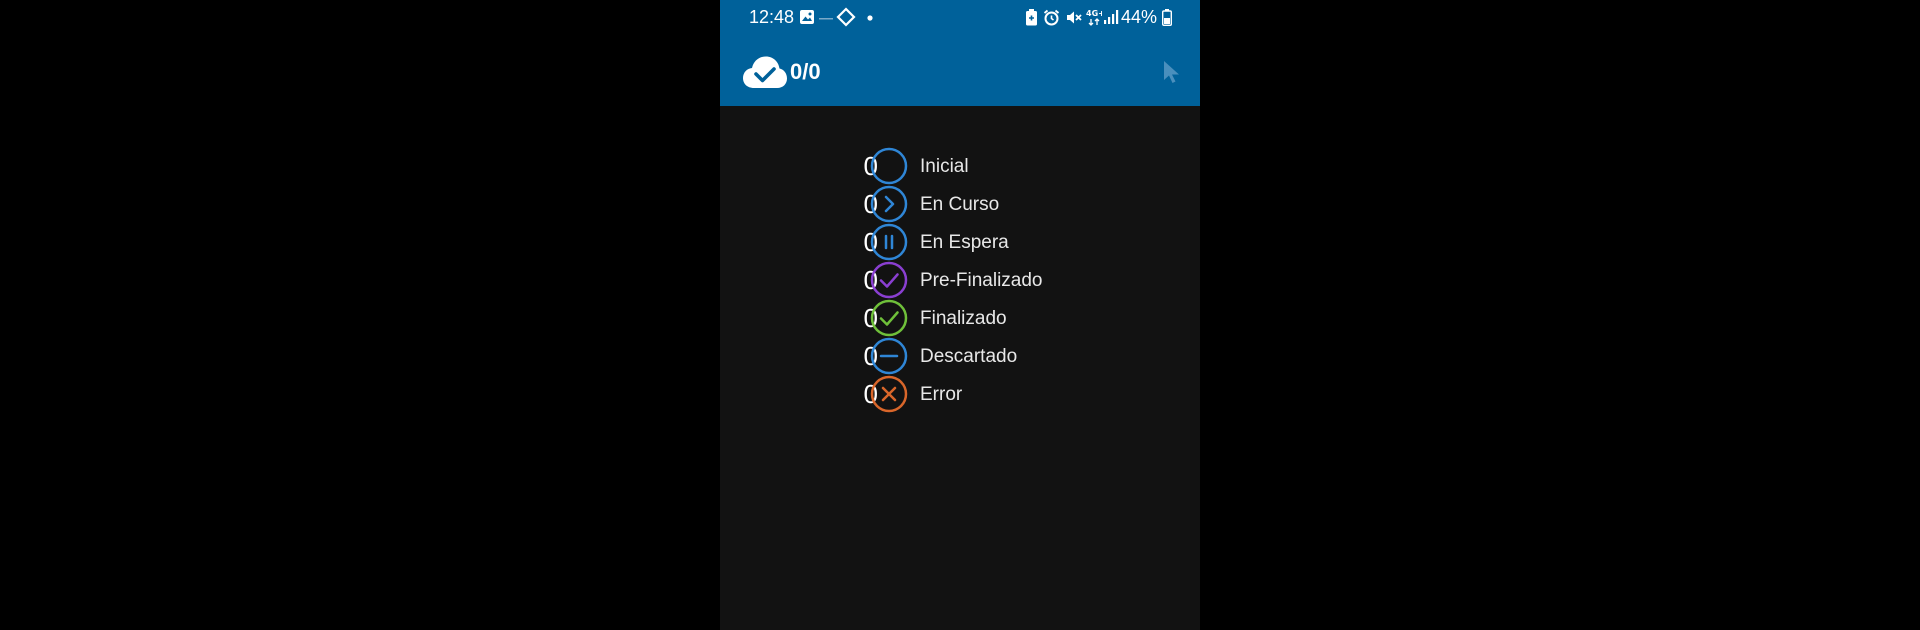 This screenshot has height=630, width=1920. What do you see at coordinates (889, 242) in the screenshot?
I see `pause-icon` at bounding box center [889, 242].